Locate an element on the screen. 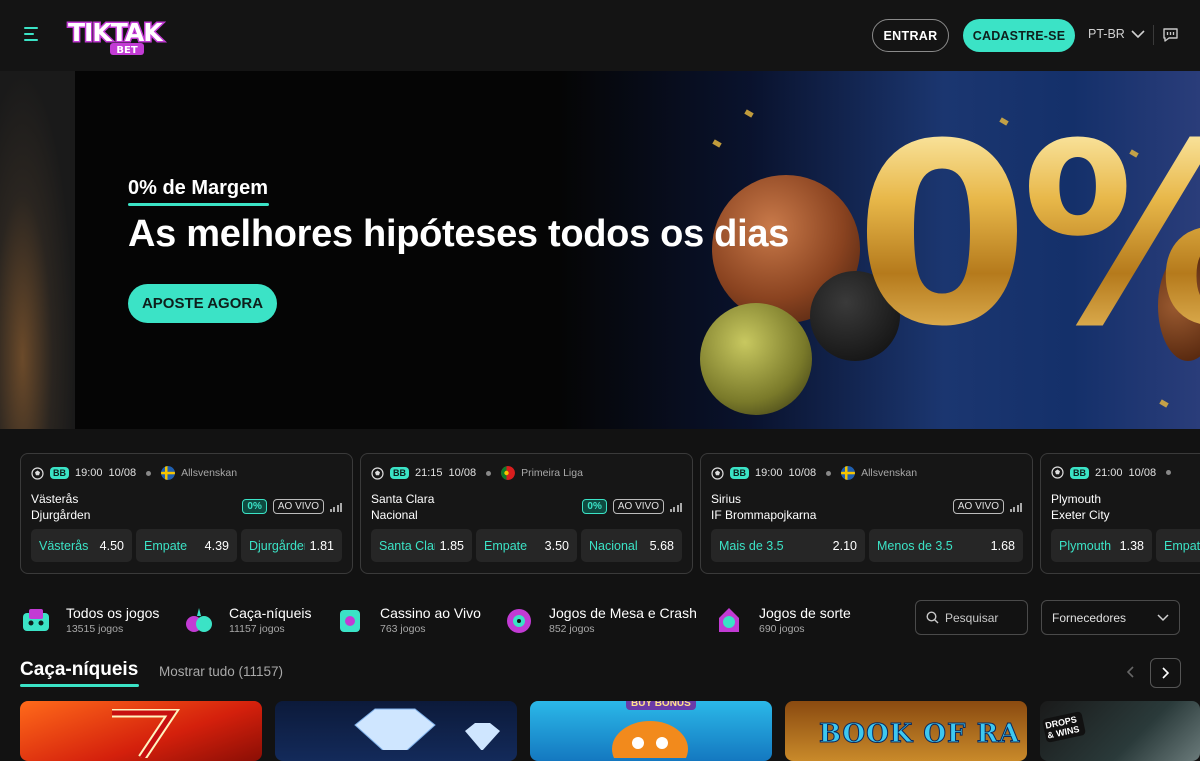 Image resolution: width=1200 pixels, height=761 pixels. odd-value: 2.10 is located at coordinates (844, 545).